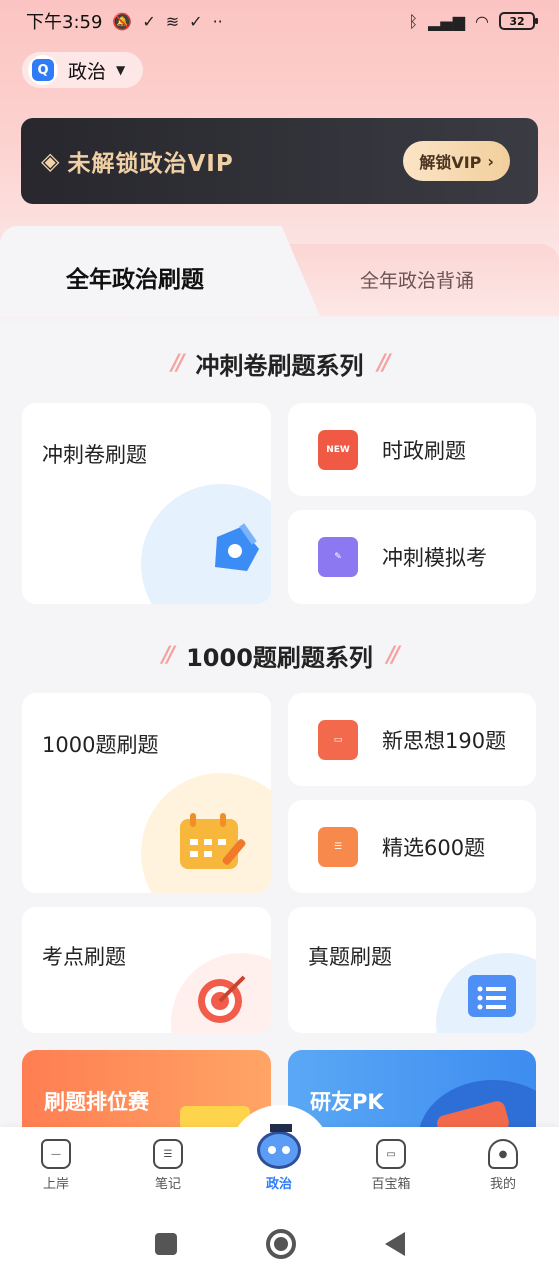 This screenshot has height=1280, width=559. I want to click on mute-icon: 🔕, so click(122, 21).